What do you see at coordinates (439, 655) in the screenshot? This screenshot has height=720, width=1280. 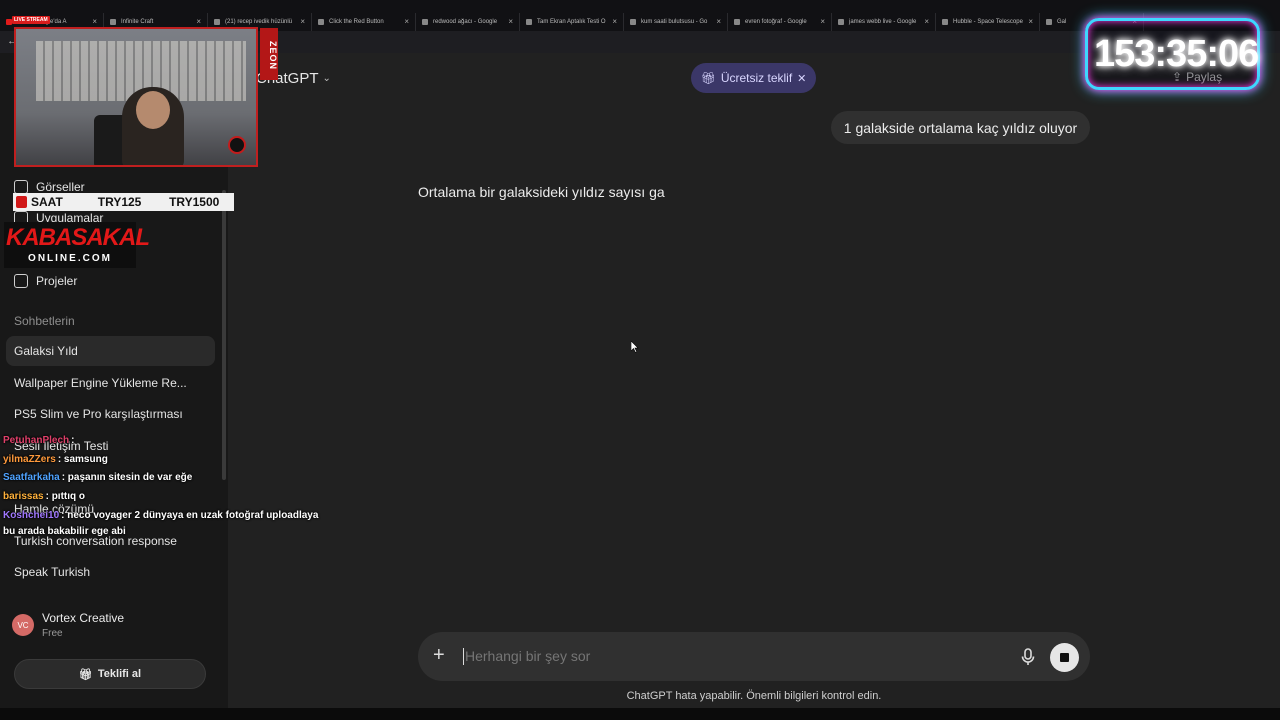 I see `plus-icon: +` at bounding box center [439, 655].